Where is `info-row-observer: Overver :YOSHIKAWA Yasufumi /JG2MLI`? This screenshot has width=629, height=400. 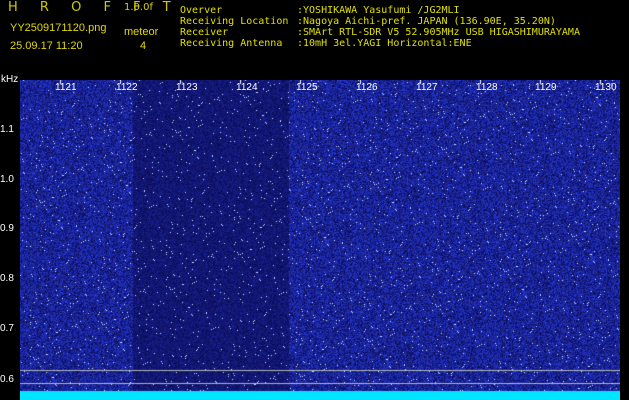
info-row-observer: Overver :YOSHIKAWA Yasufumi /JG2MLI is located at coordinates (380, 10).